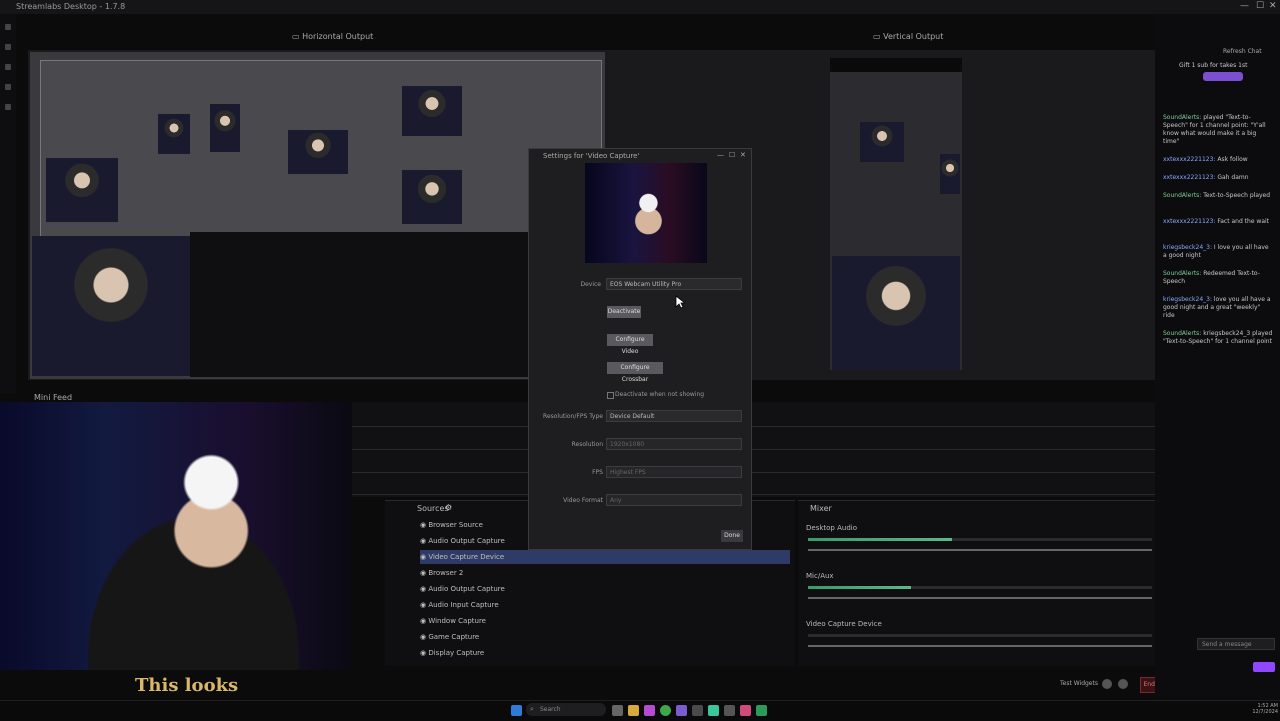 Image resolution: width=1280 pixels, height=721 pixels. What do you see at coordinates (453, 621) in the screenshot?
I see `source-item: ◉ Window Capture` at bounding box center [453, 621].